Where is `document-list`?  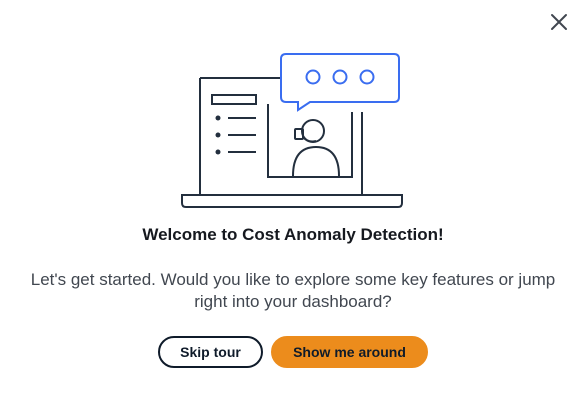
document-list is located at coordinates (235, 135).